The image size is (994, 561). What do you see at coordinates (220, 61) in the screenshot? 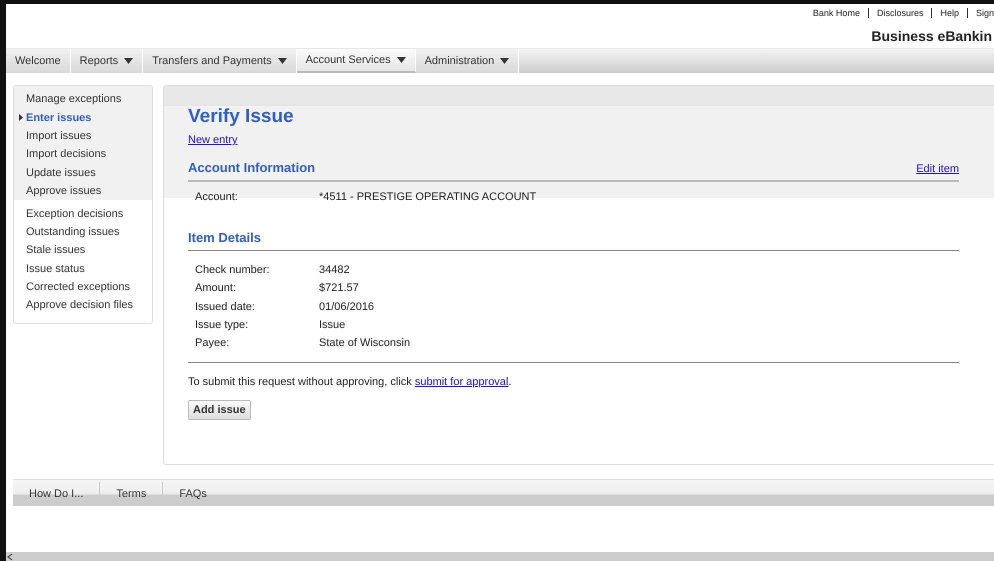
I see `nav-tab: Transfers and Payments` at bounding box center [220, 61].